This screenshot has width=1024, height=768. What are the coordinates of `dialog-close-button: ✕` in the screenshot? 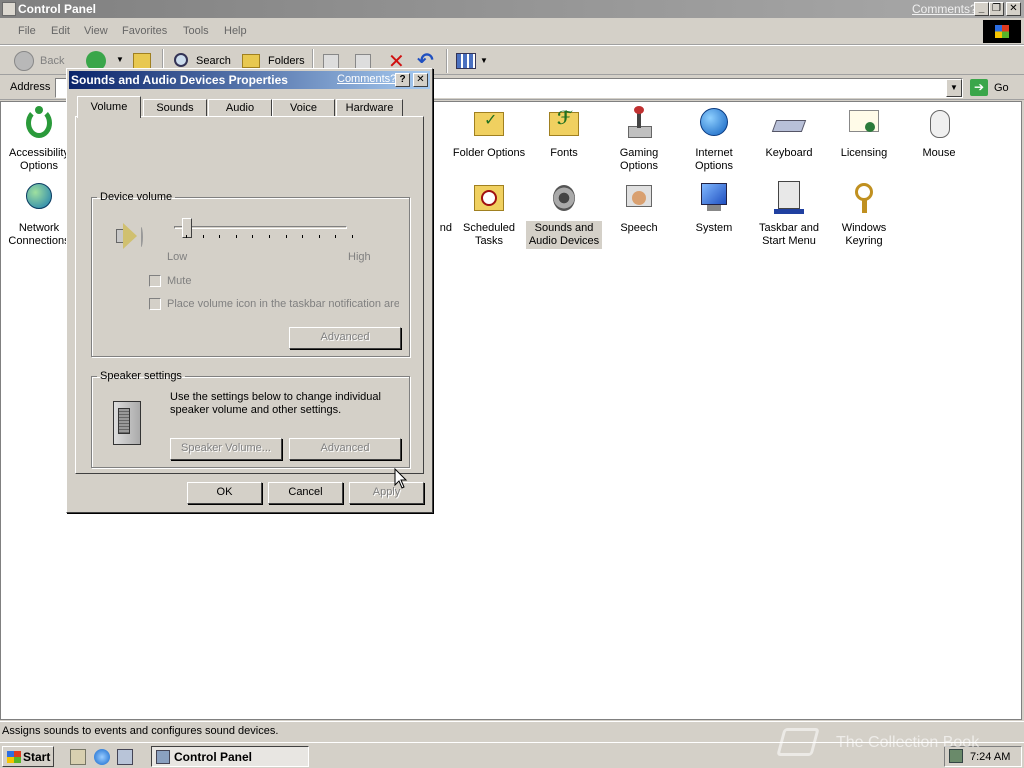 It's located at (420, 80).